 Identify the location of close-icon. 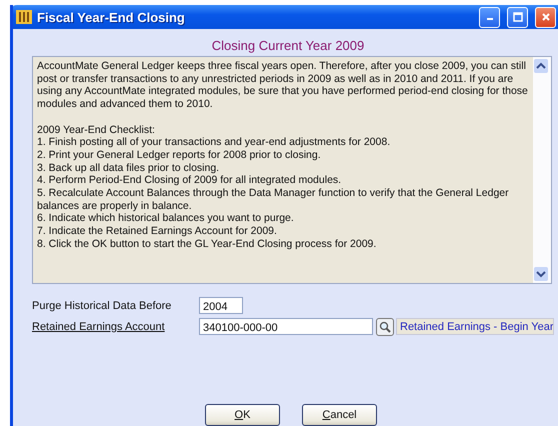
(545, 17).